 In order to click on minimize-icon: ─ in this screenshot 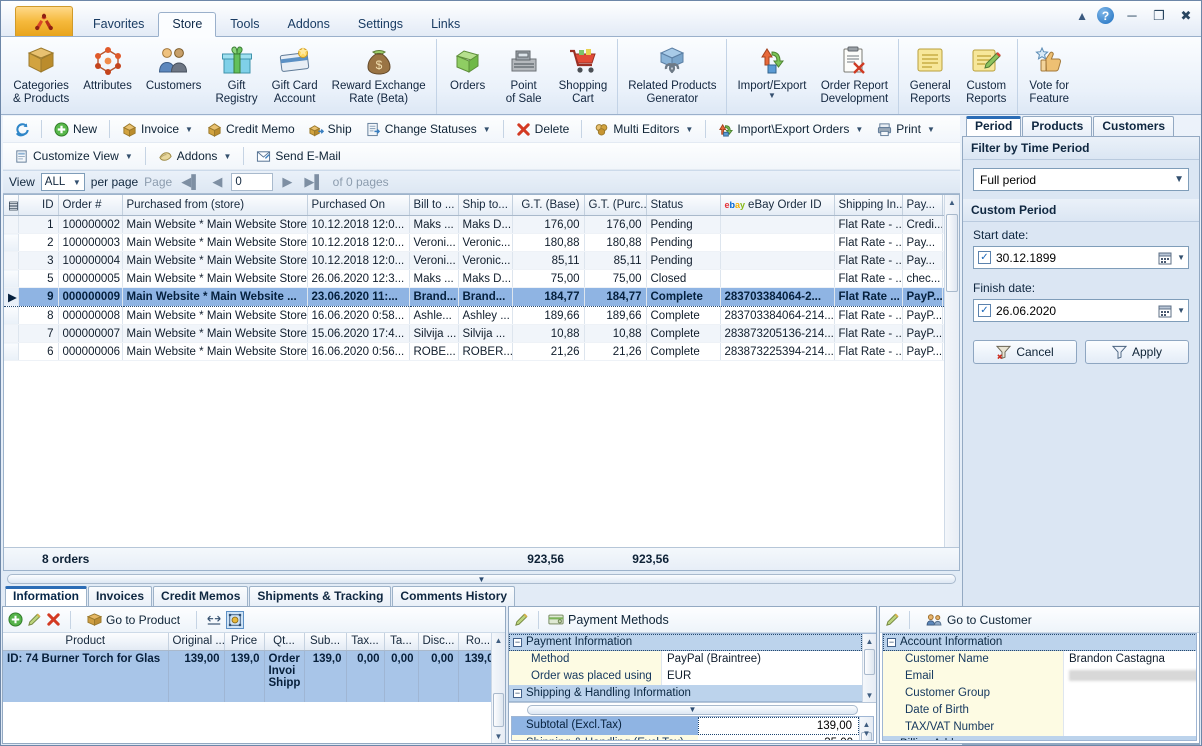, I will do `click(1132, 15)`.